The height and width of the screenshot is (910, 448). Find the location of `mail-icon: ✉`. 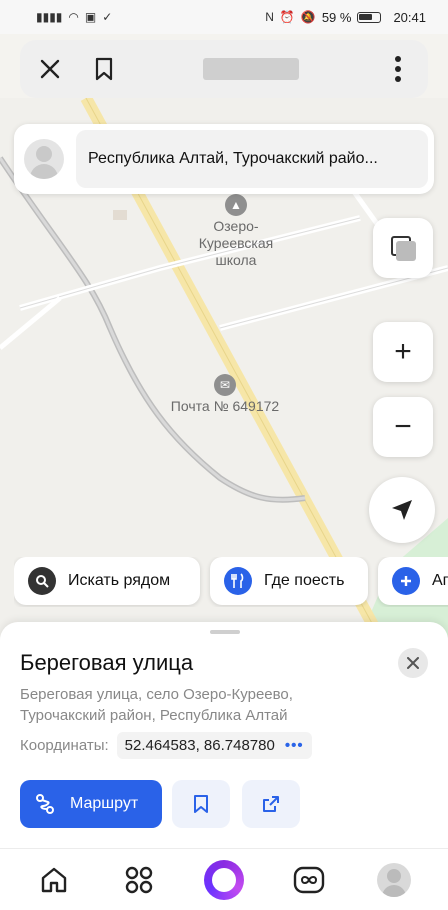

mail-icon: ✉ is located at coordinates (225, 385).